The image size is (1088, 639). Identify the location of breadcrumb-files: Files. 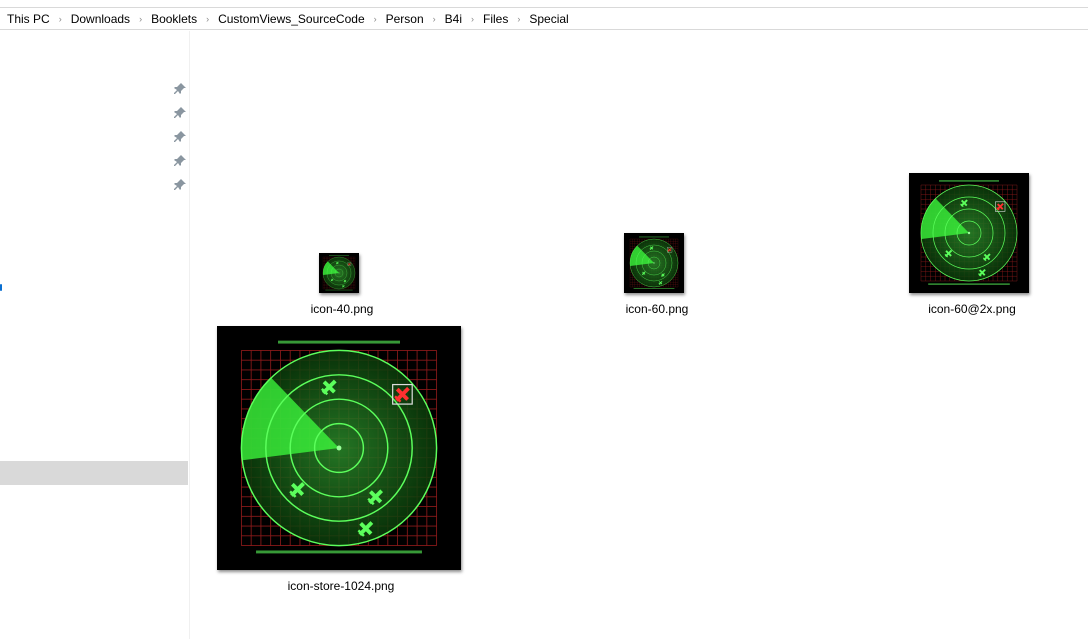
(495, 19).